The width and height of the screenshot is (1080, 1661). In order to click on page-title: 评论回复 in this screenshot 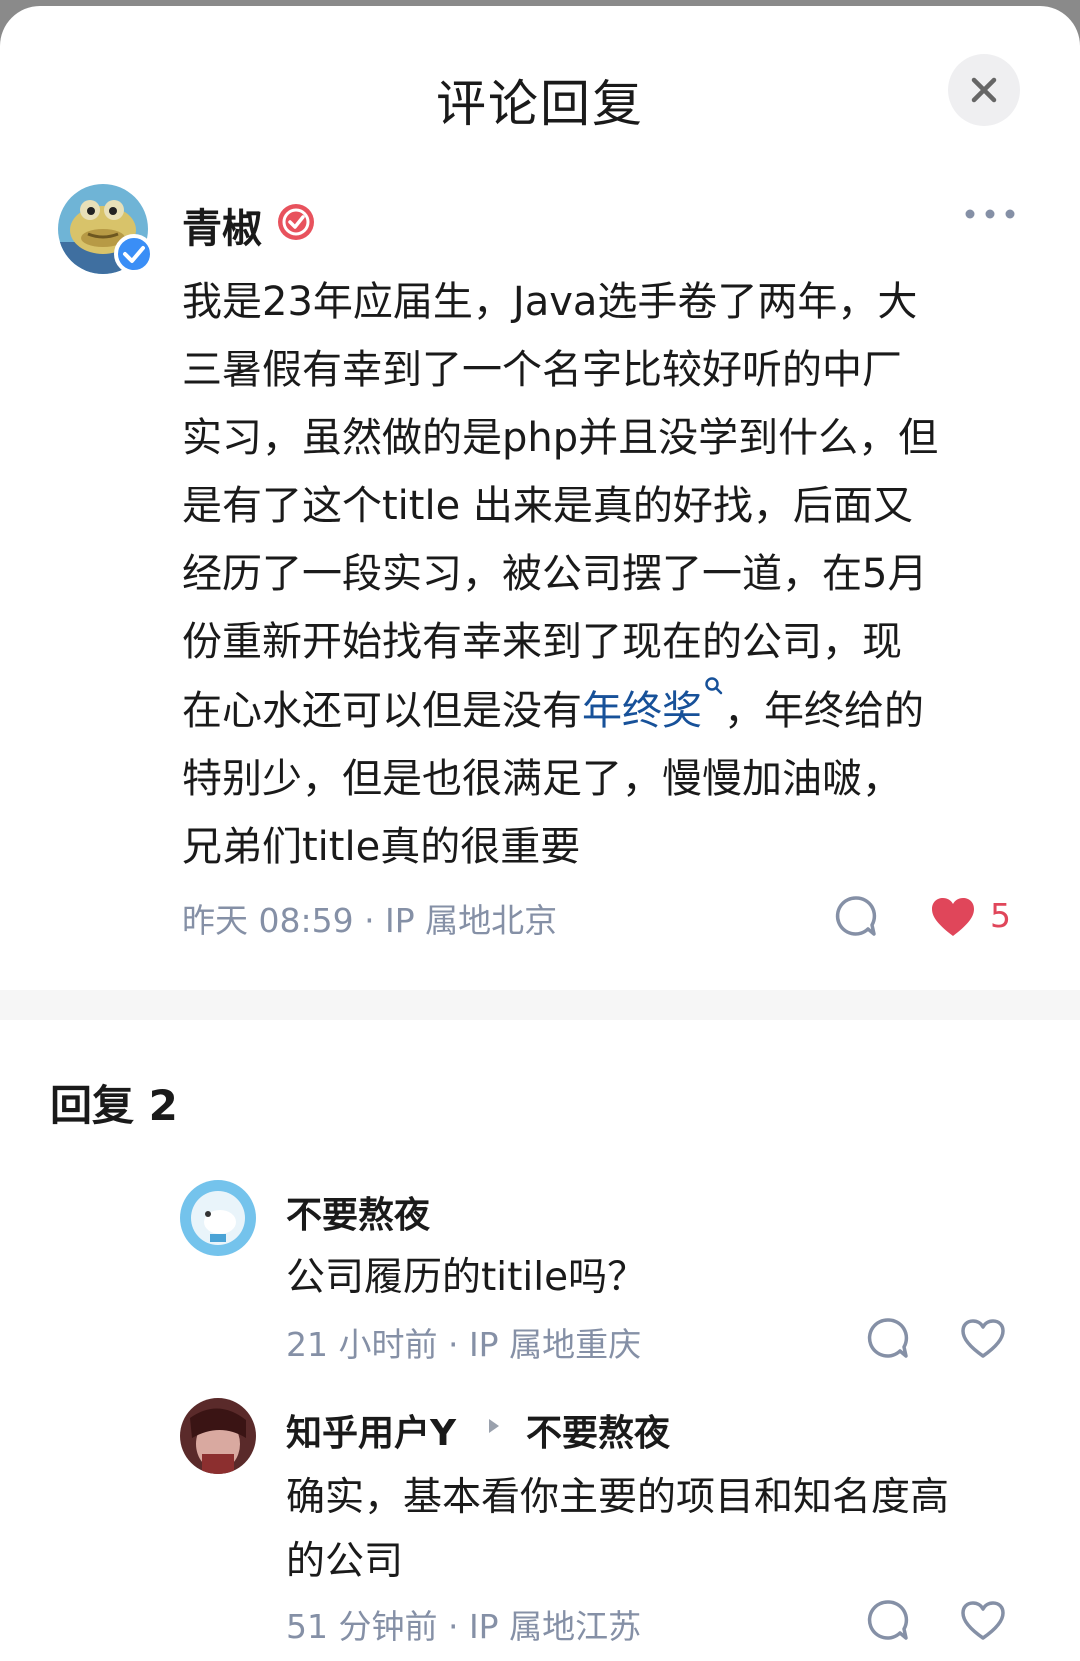, I will do `click(540, 104)`.